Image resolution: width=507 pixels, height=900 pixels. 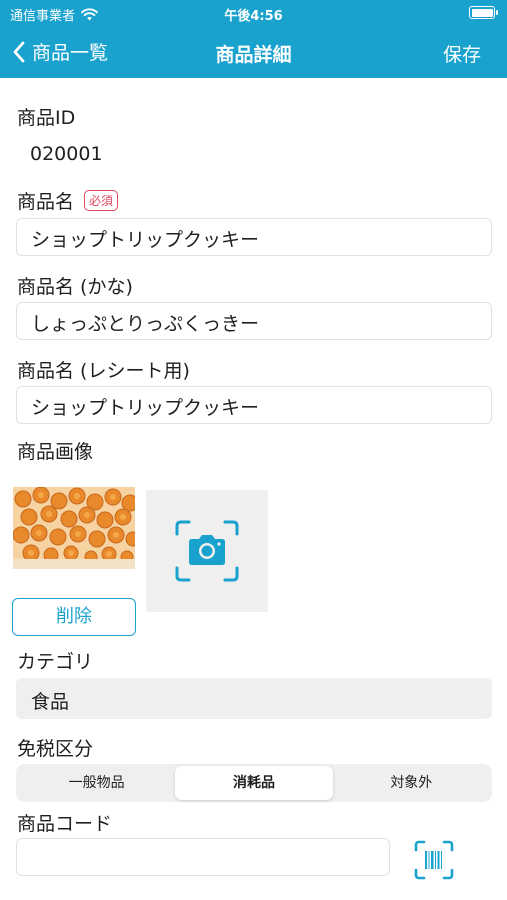 What do you see at coordinates (254, 698) in the screenshot?
I see `category-select: 食品` at bounding box center [254, 698].